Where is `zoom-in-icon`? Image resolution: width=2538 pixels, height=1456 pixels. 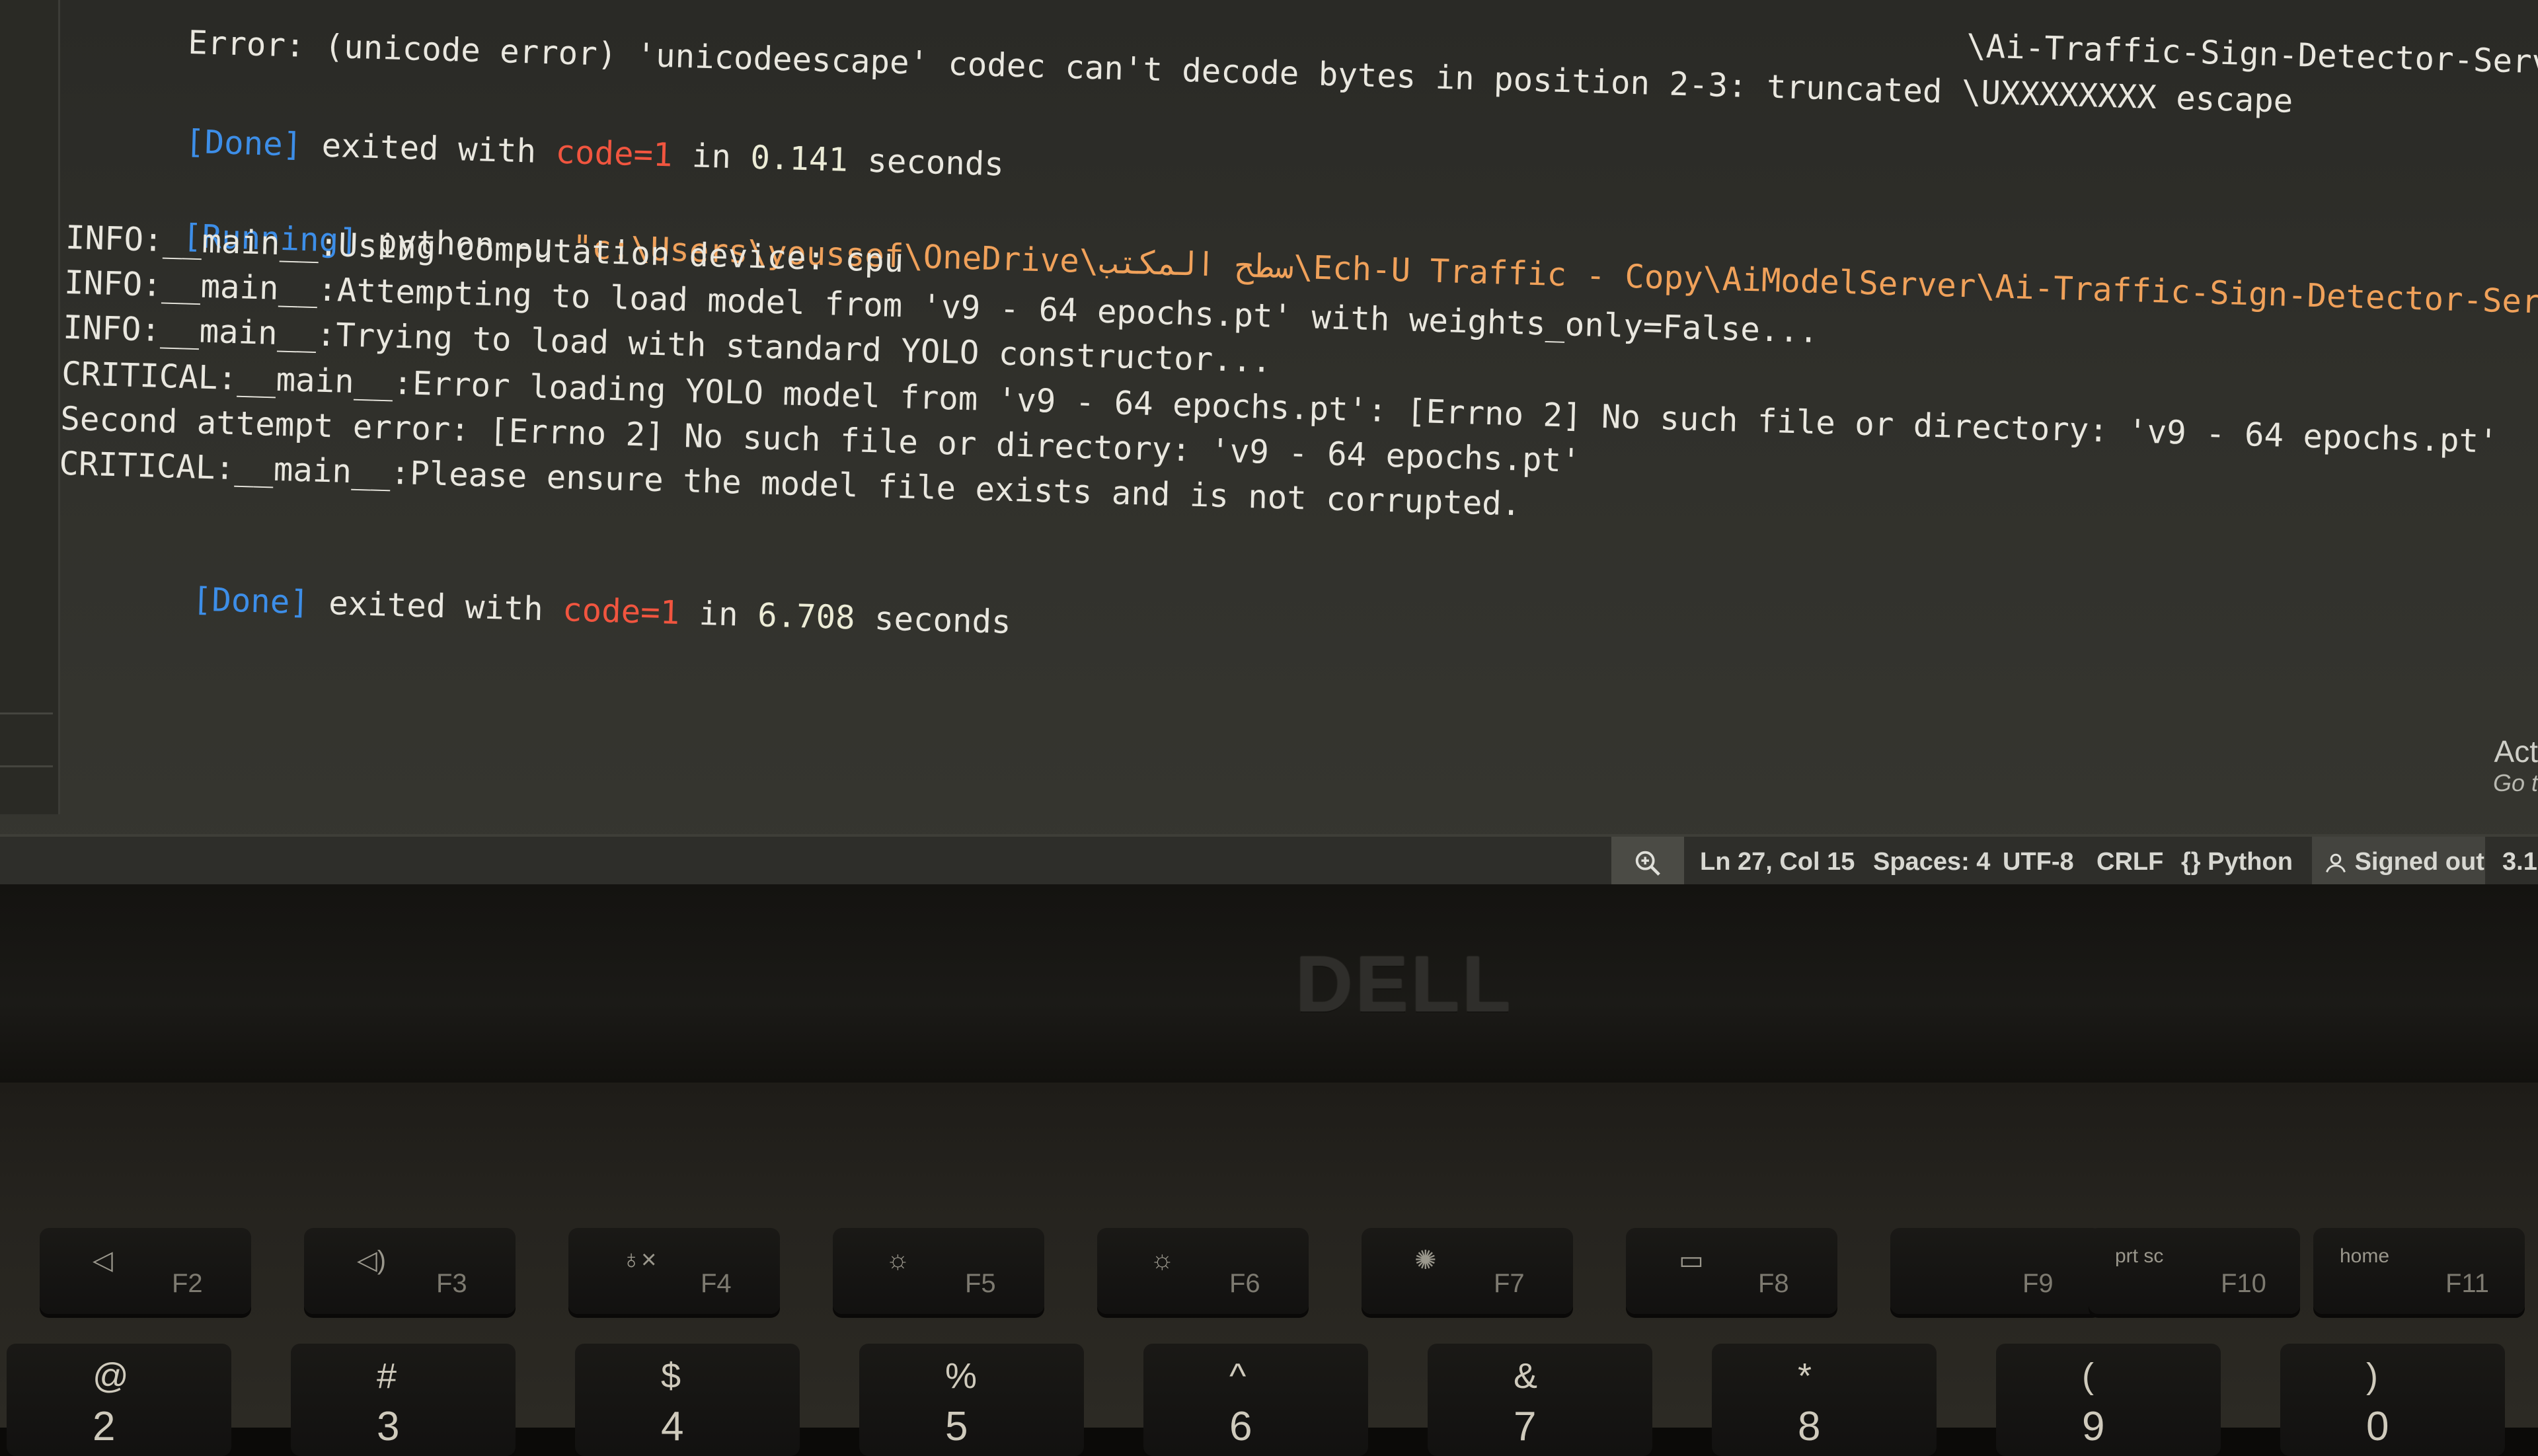
zoom-in-icon is located at coordinates (1648, 862).